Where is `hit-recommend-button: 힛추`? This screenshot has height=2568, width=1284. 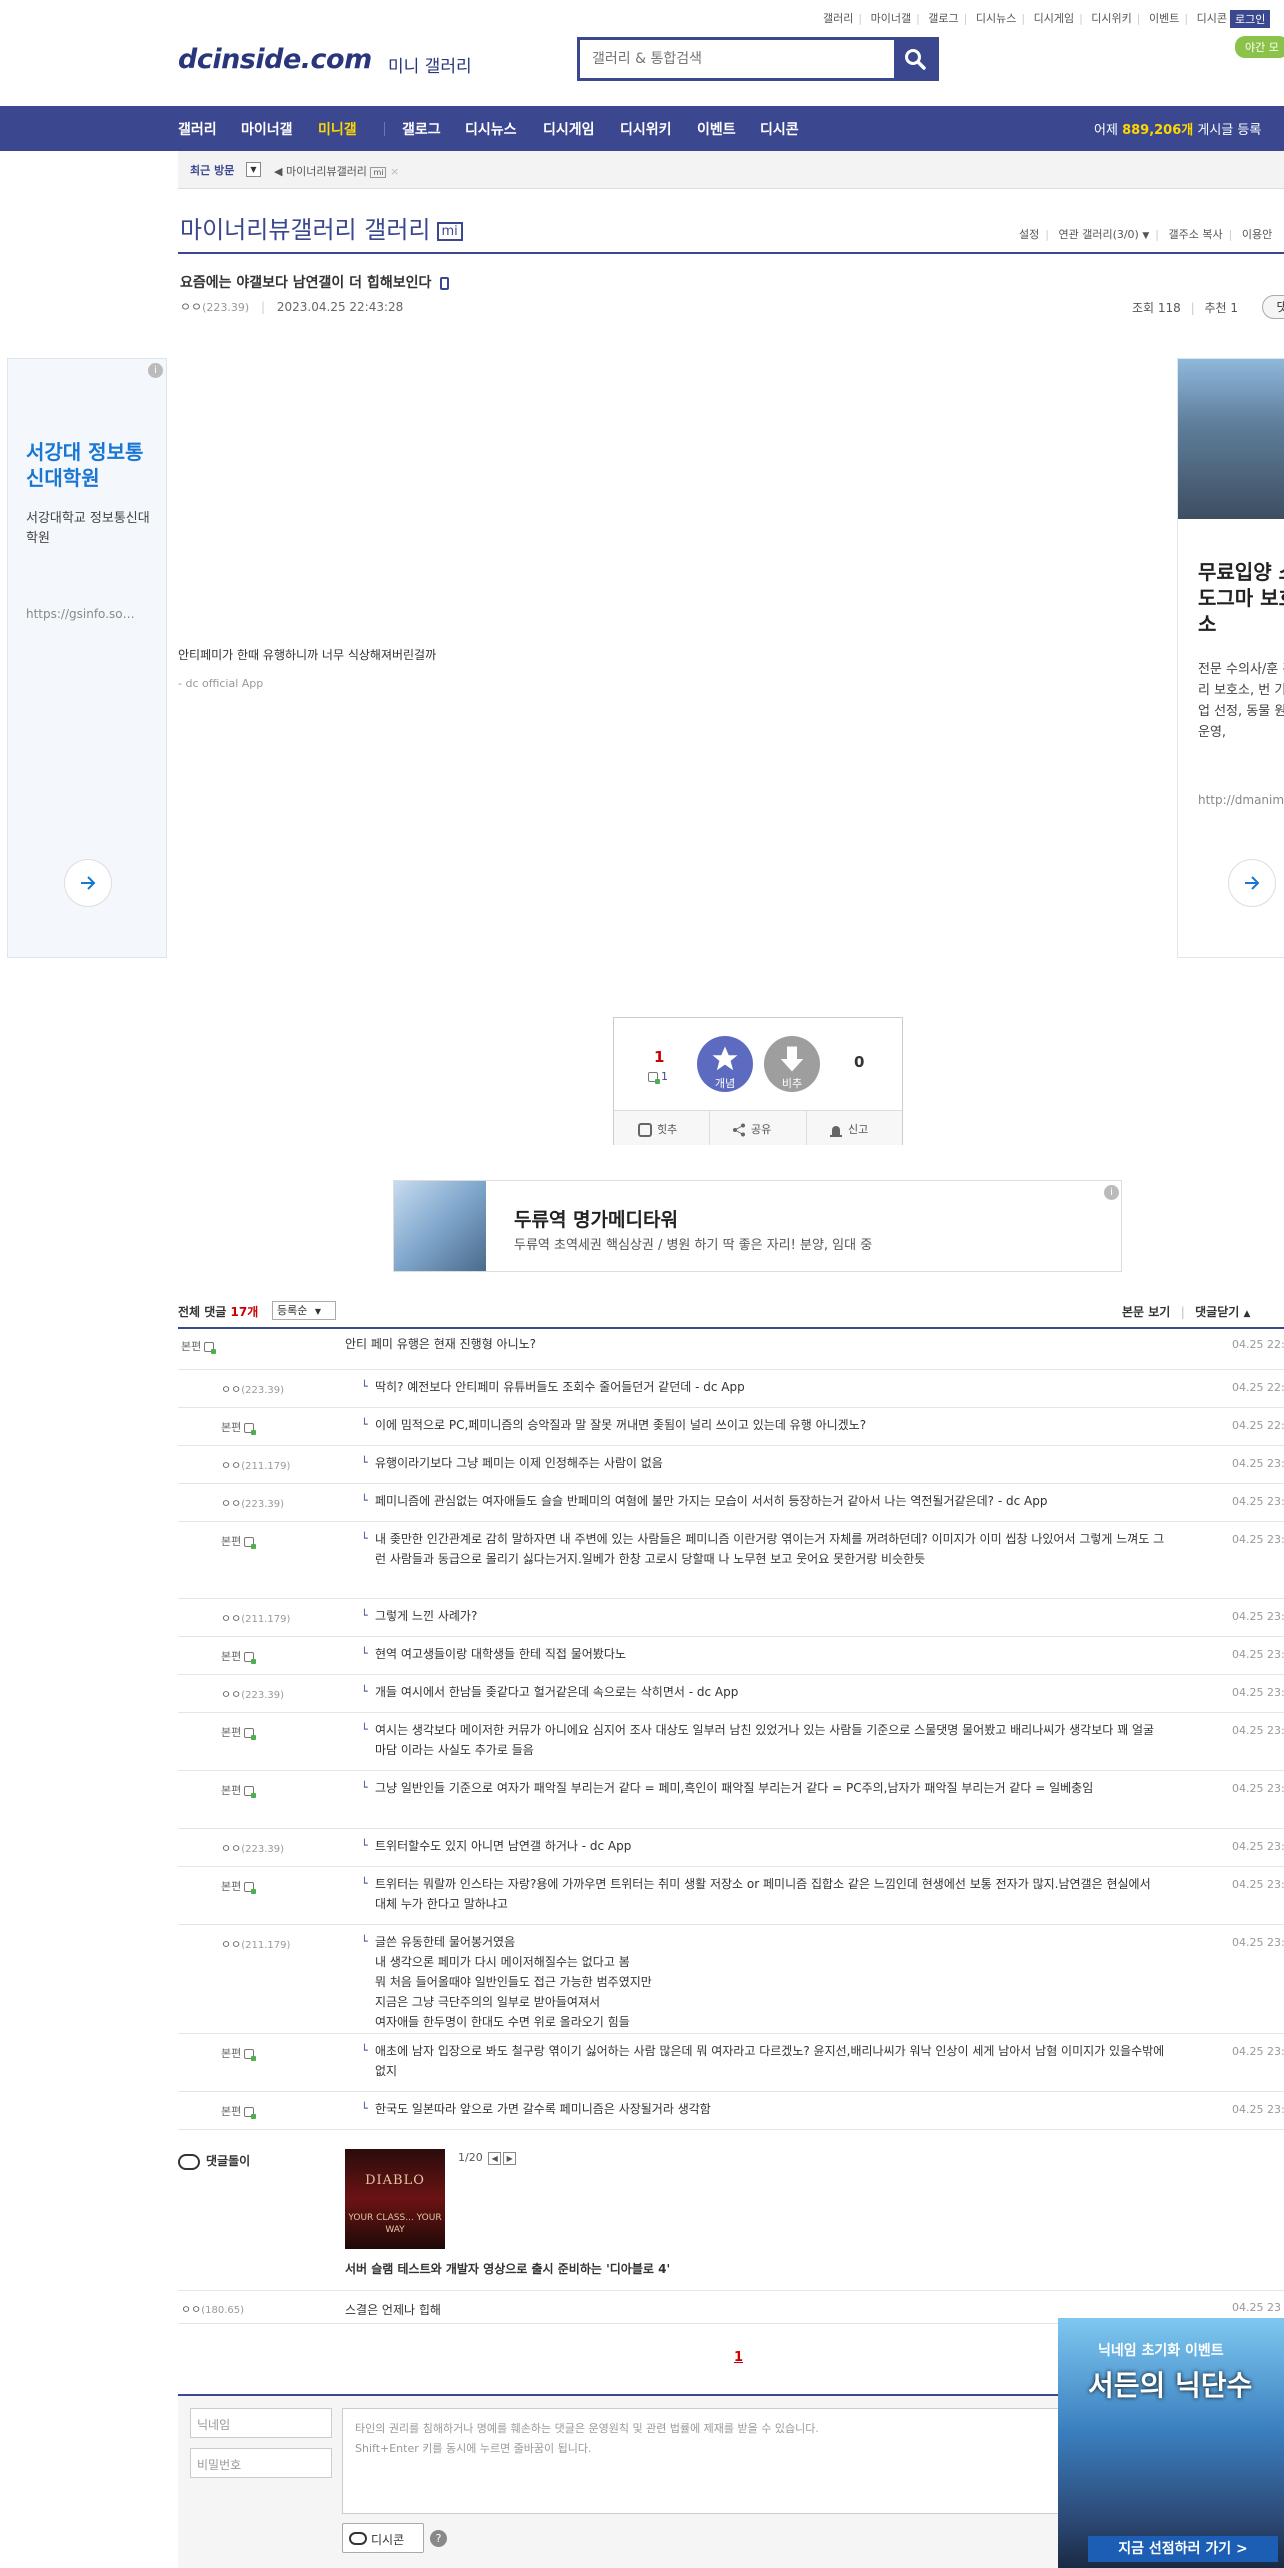 hit-recommend-button: 힛추 is located at coordinates (657, 1129).